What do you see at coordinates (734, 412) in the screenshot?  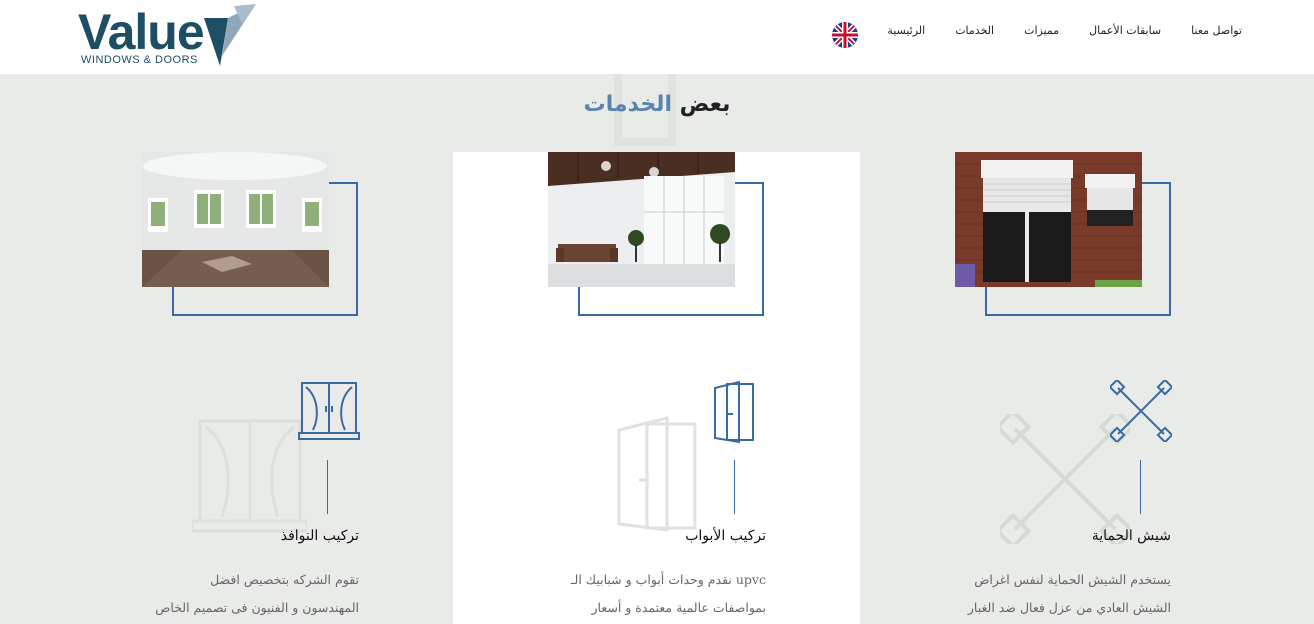 I see `door-icon` at bounding box center [734, 412].